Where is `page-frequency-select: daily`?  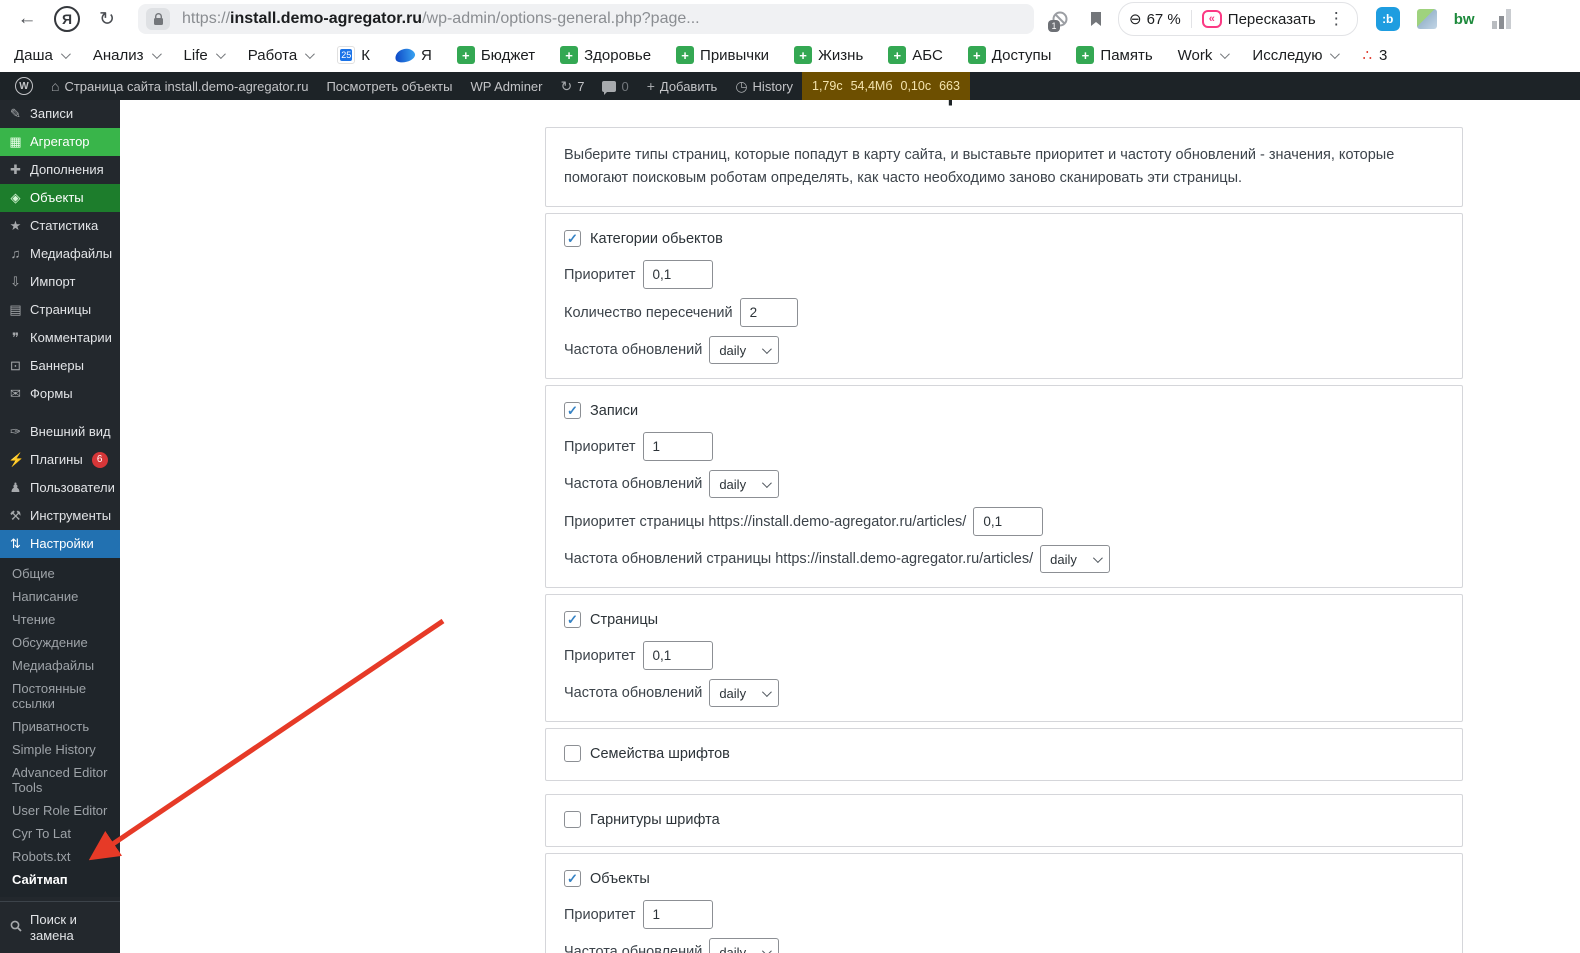
page-frequency-select: daily is located at coordinates (1075, 559).